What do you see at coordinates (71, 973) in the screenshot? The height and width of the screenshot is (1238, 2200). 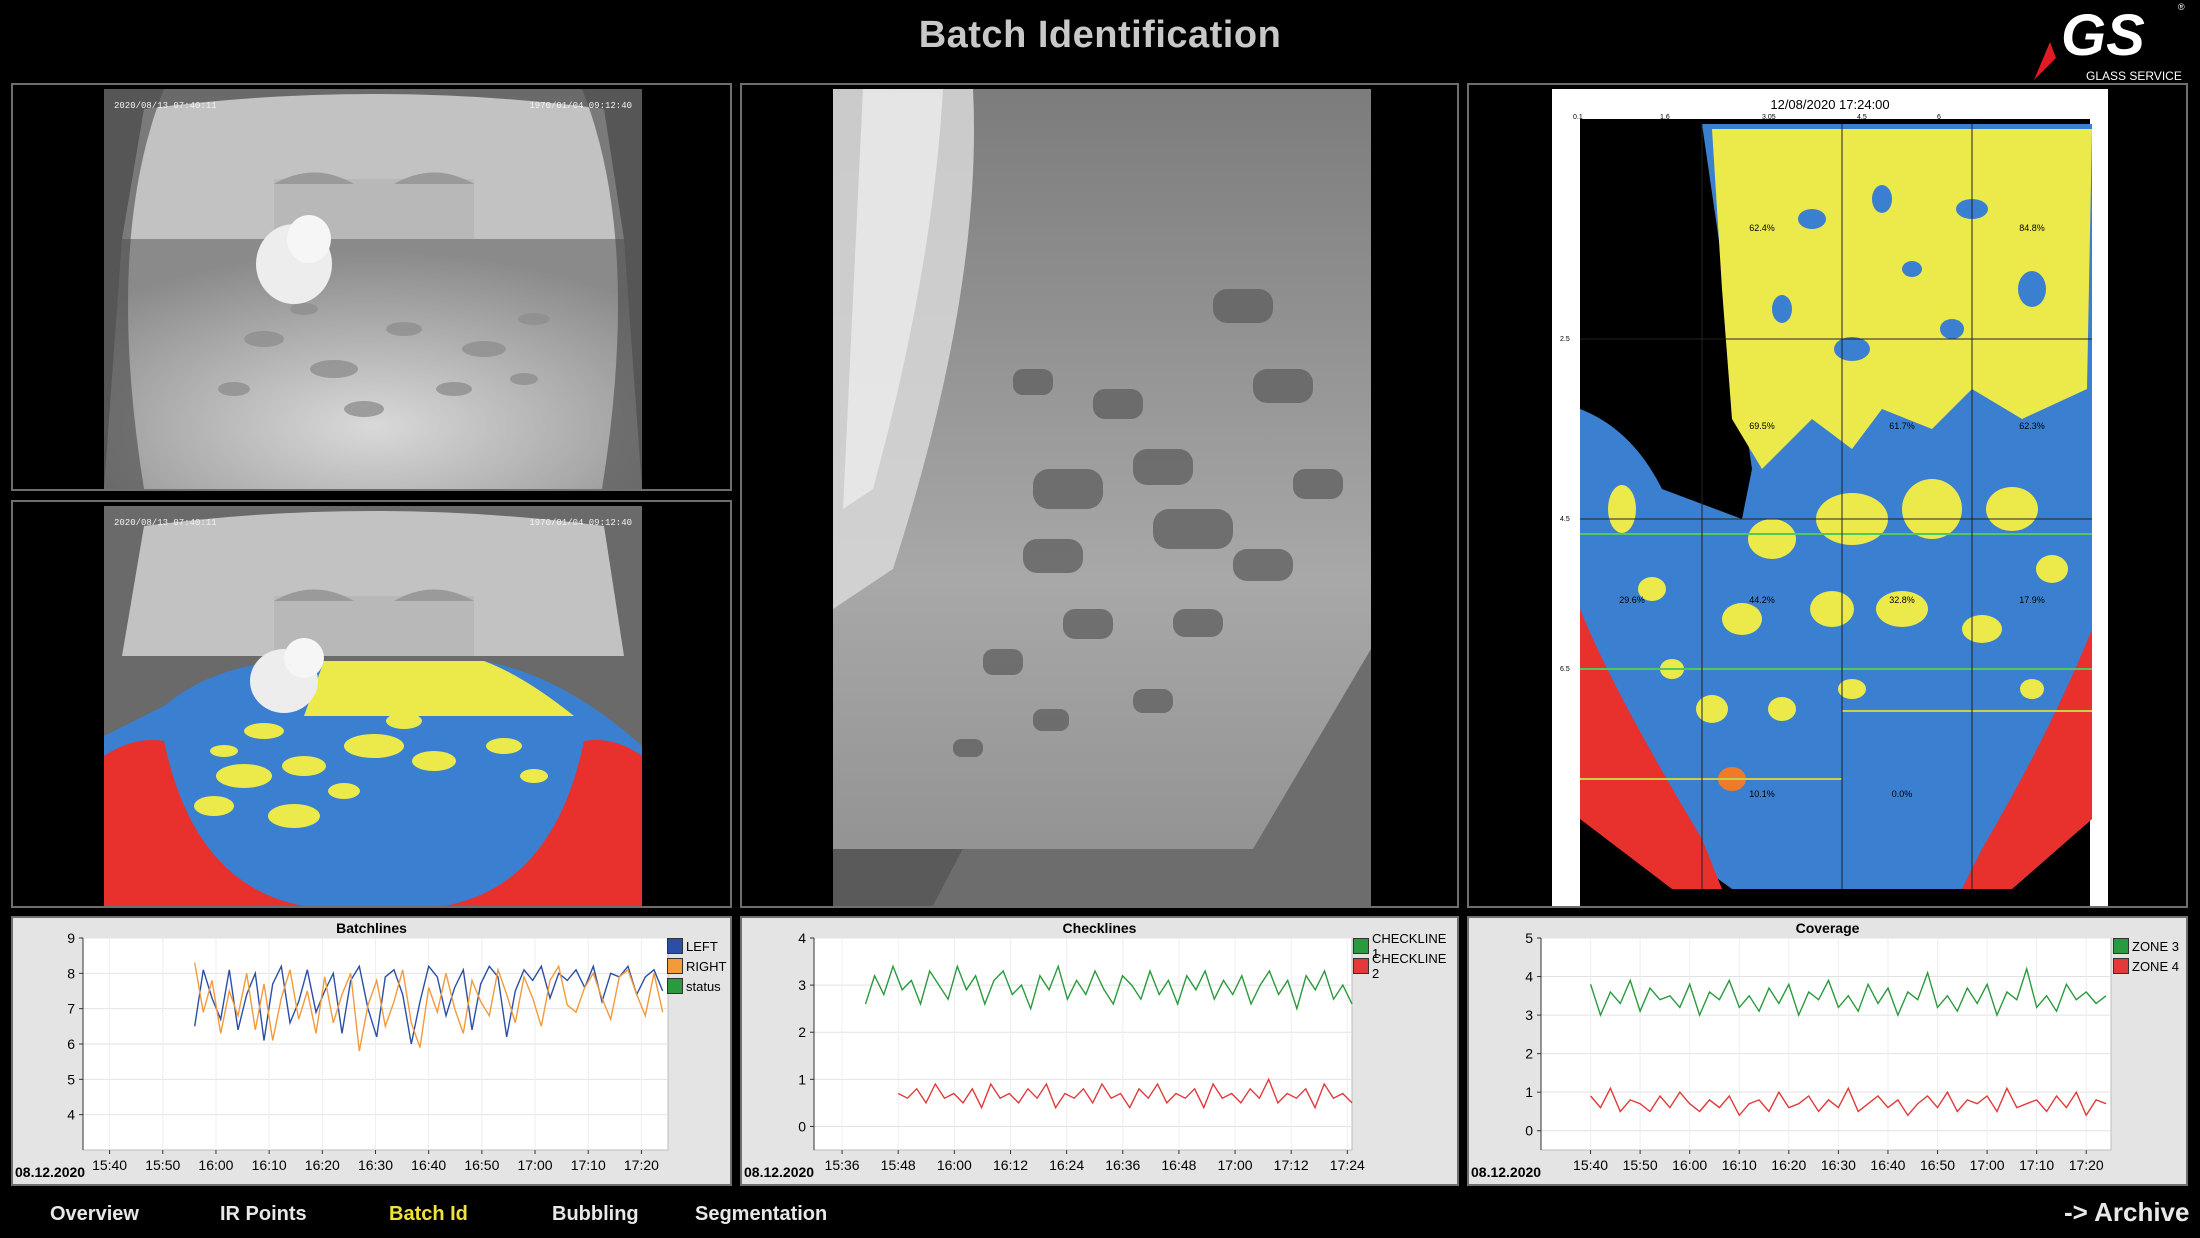 I see `y-tick-label: 8` at bounding box center [71, 973].